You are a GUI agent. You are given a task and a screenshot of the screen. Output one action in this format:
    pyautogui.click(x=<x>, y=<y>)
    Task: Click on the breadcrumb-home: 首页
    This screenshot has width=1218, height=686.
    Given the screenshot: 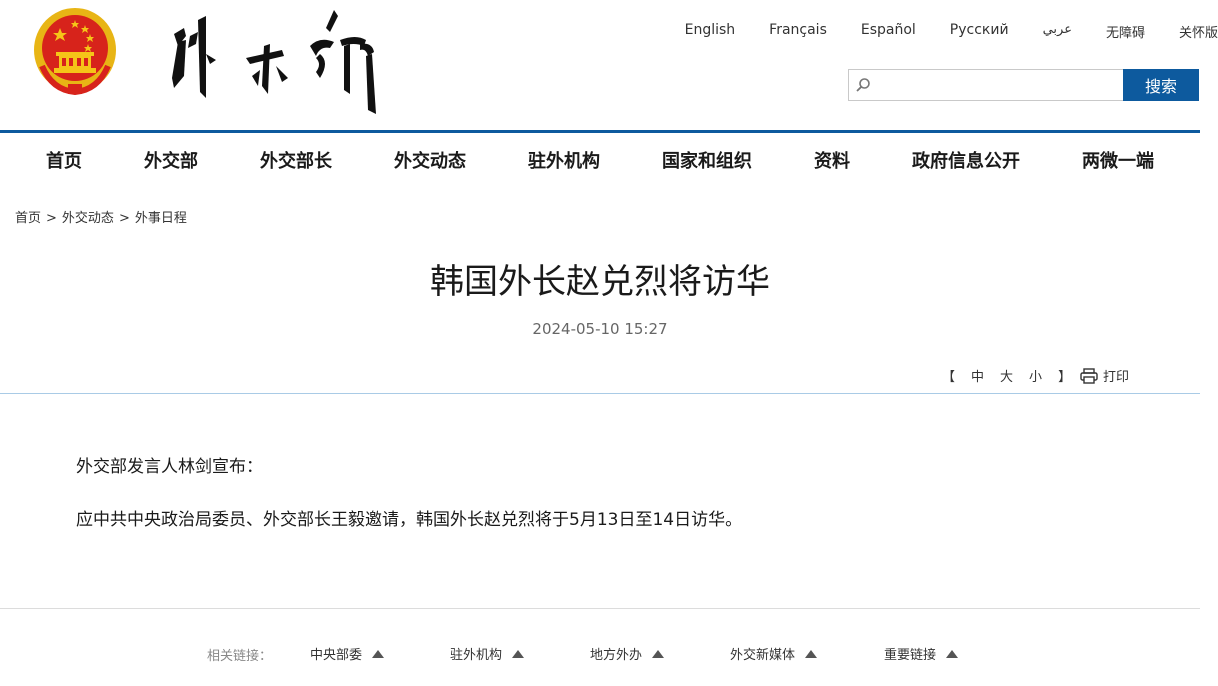 What is the action you would take?
    pyautogui.click(x=28, y=218)
    